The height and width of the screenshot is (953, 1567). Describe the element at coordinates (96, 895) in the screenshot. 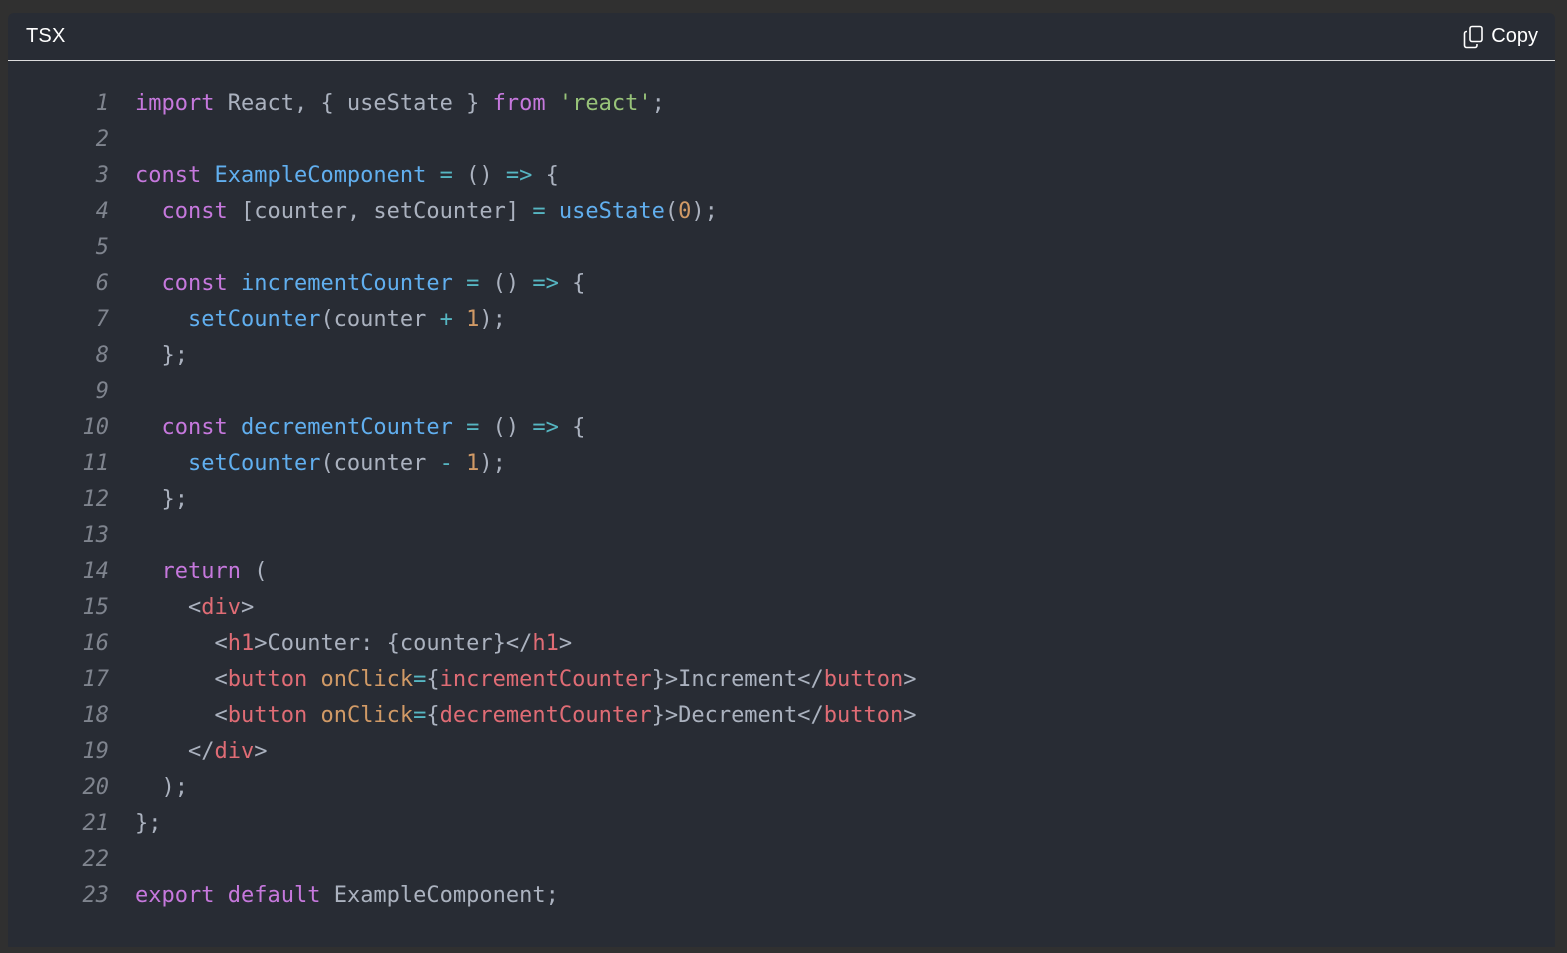

I see `line-number: 23` at that location.